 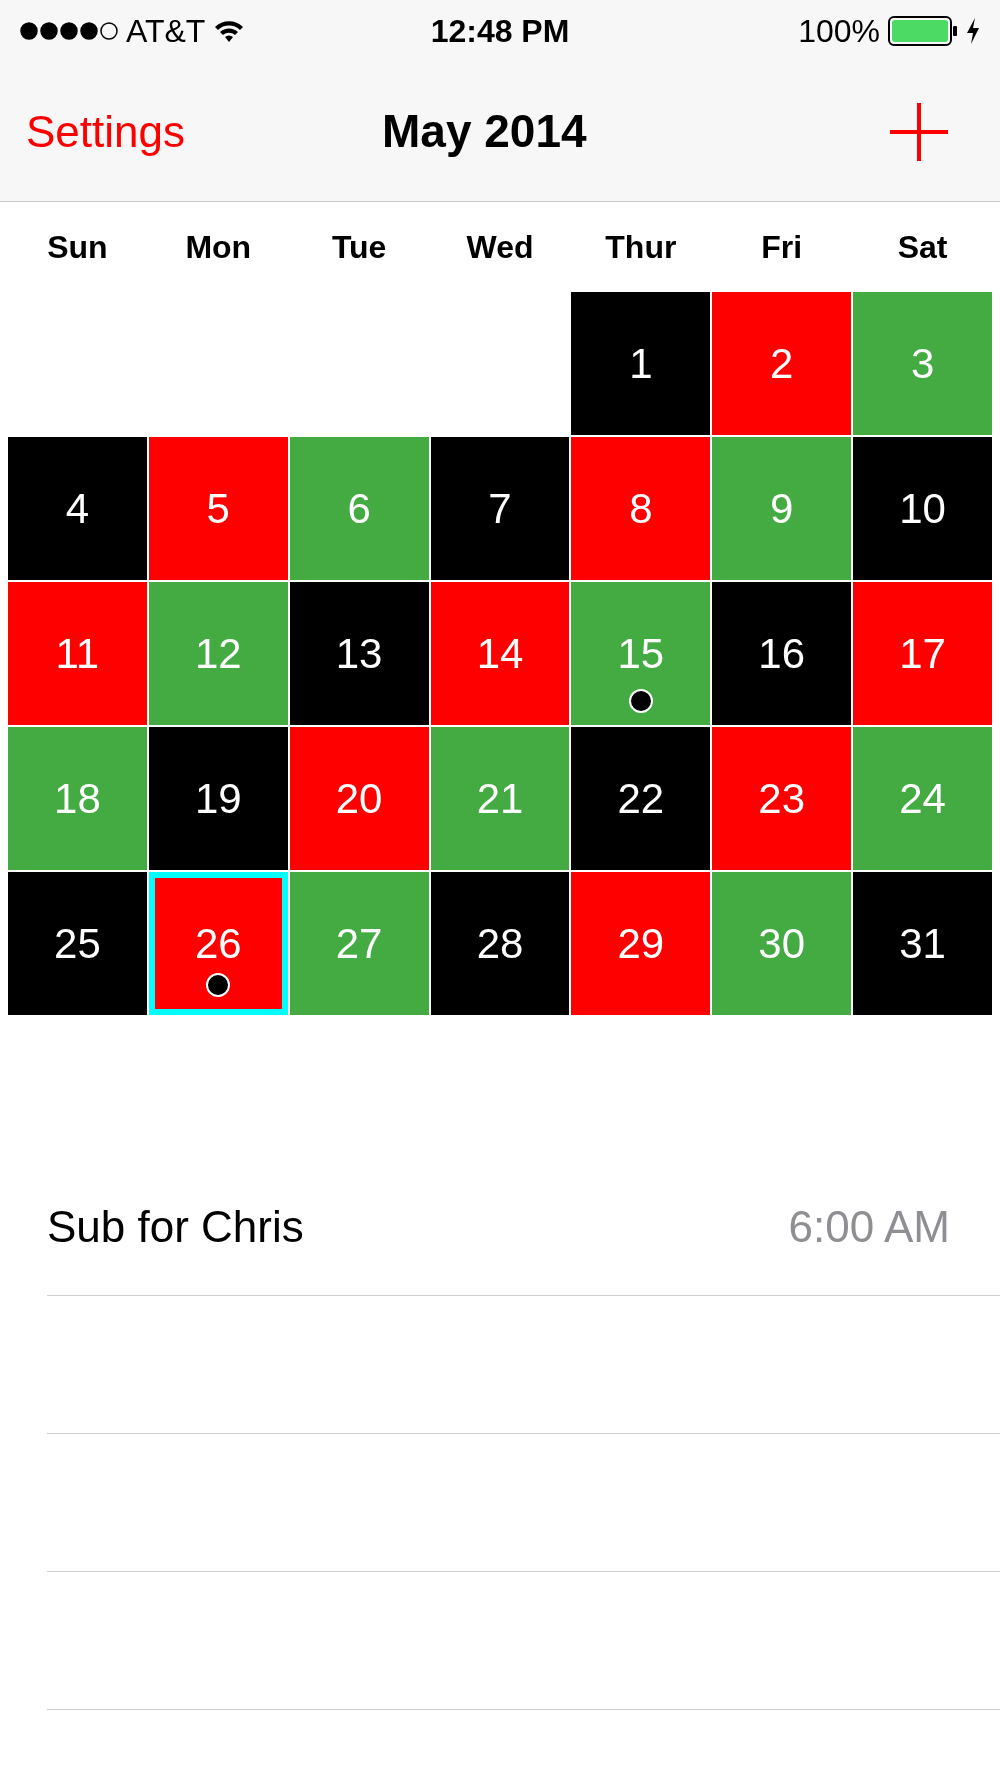 I want to click on day-number: 12, so click(x=218, y=653).